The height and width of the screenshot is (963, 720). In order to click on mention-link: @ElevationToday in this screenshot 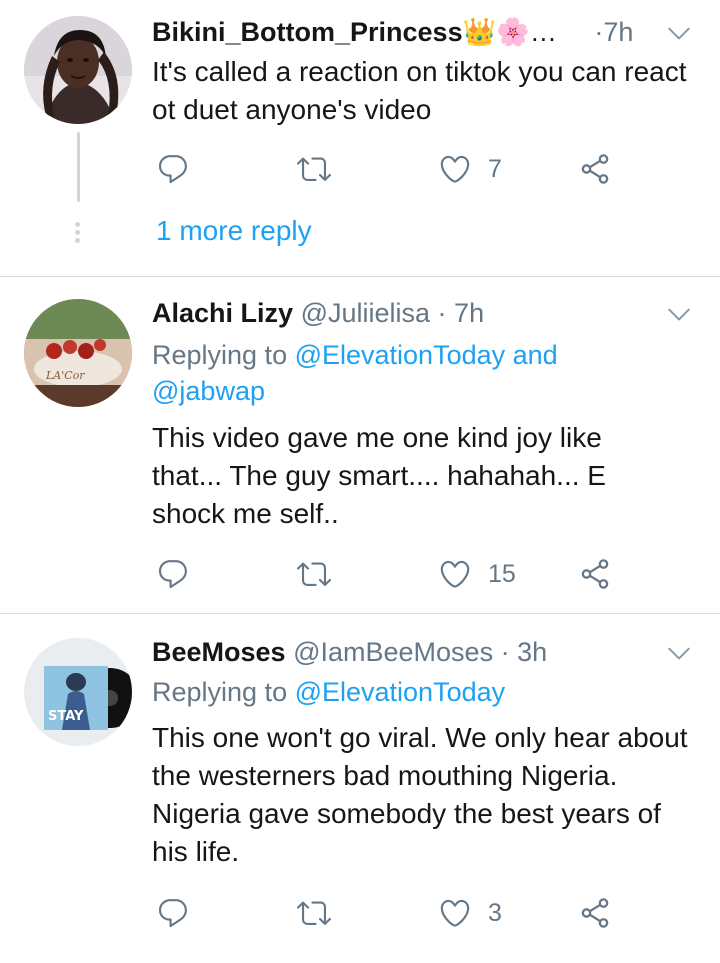, I will do `click(400, 692)`.